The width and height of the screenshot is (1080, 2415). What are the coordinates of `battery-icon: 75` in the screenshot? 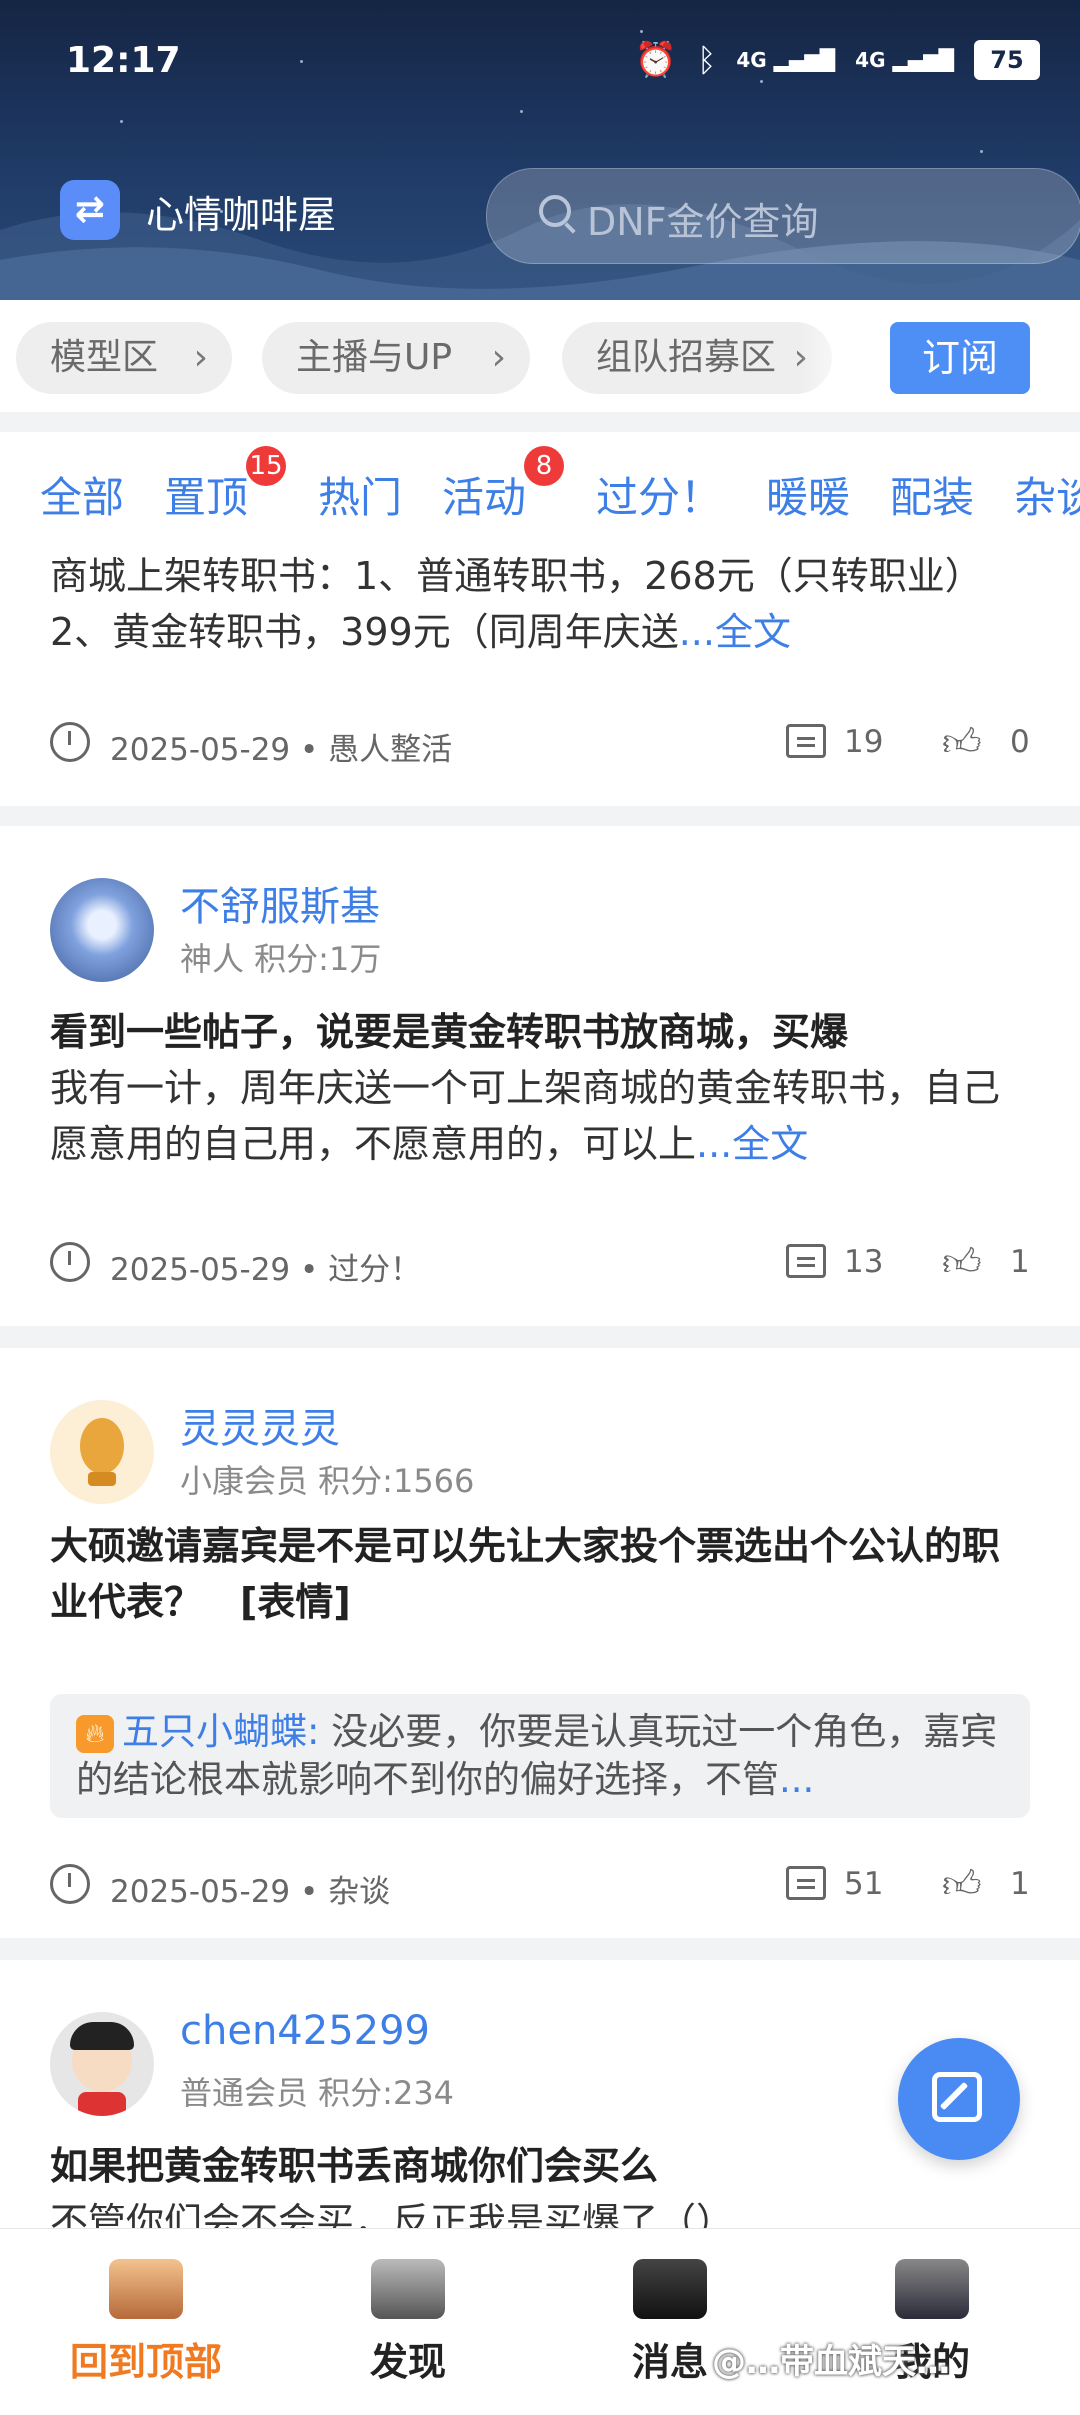 It's located at (1007, 60).